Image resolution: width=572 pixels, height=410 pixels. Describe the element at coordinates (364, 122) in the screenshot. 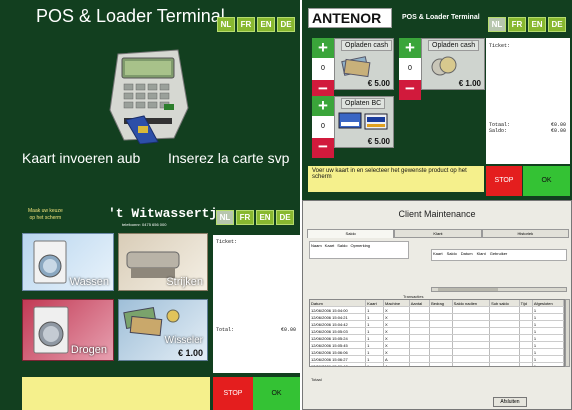

I see `product-tile-bank-card: Oplaten BC € 5.00` at that location.